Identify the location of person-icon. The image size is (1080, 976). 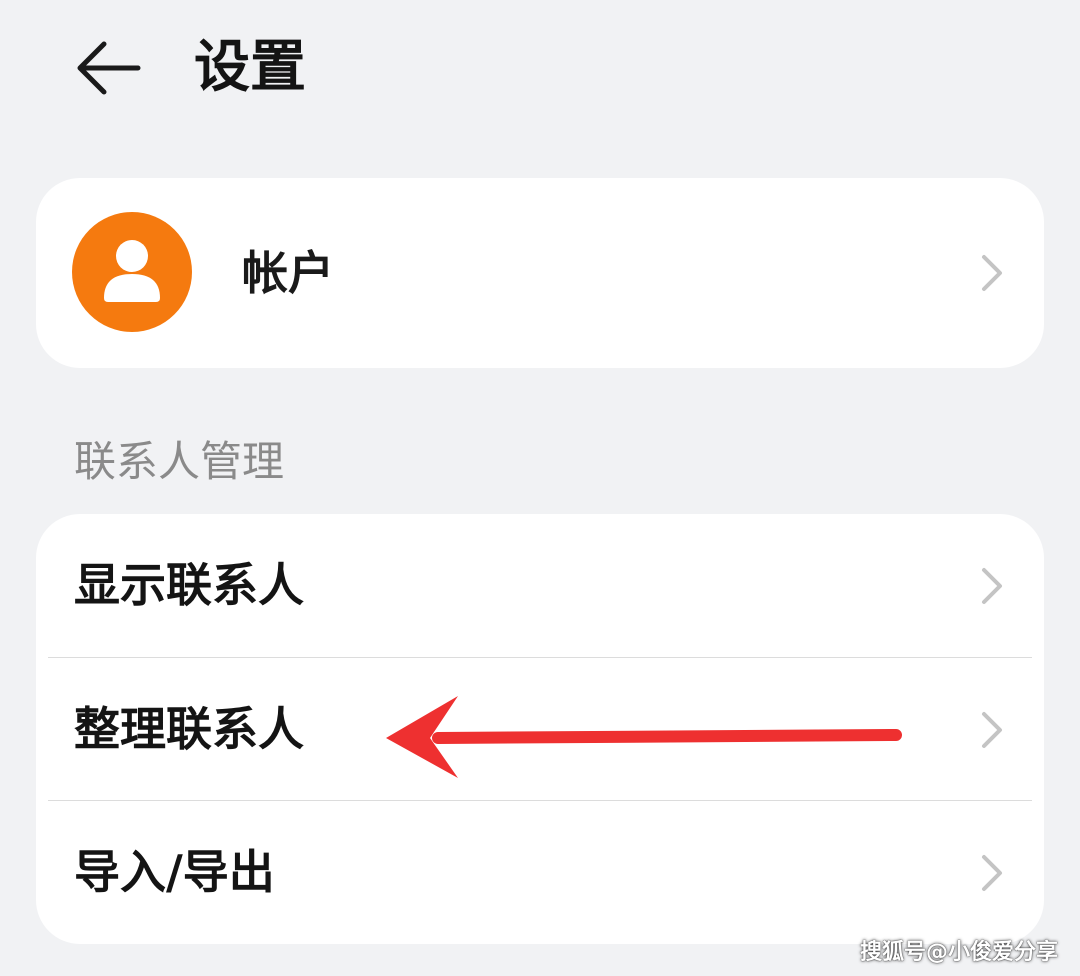
(132, 271).